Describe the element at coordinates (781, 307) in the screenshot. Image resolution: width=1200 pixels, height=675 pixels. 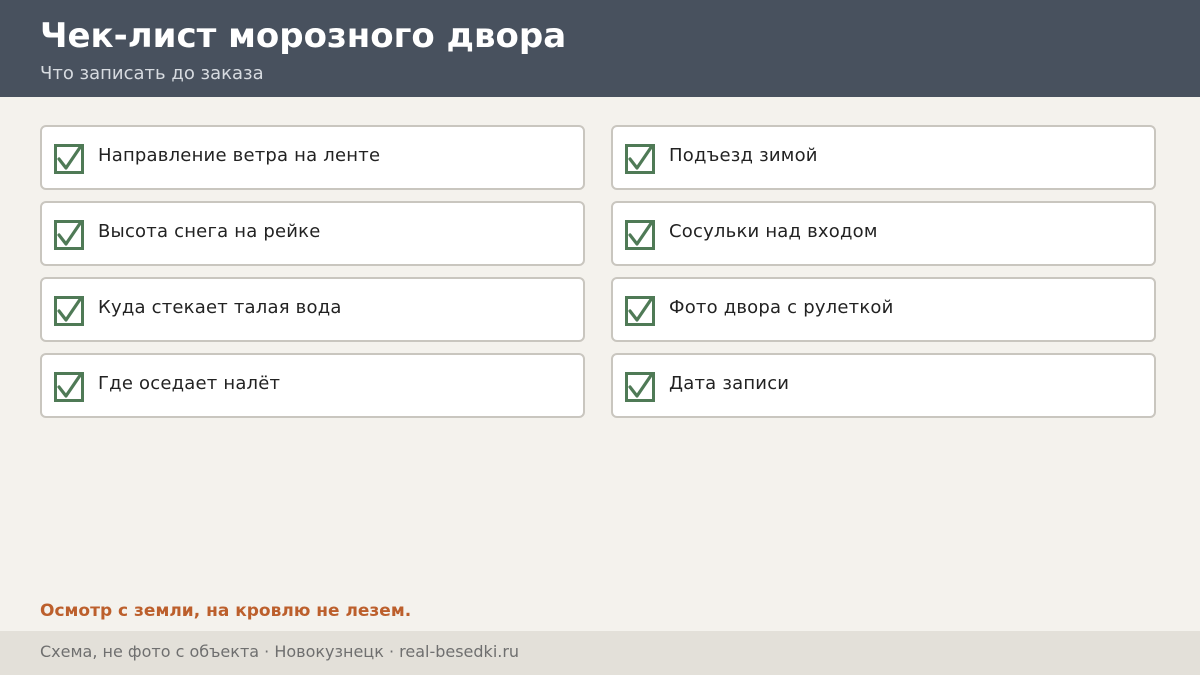
I see `checklist-item-label: Фото двора с рулеткой` at that location.